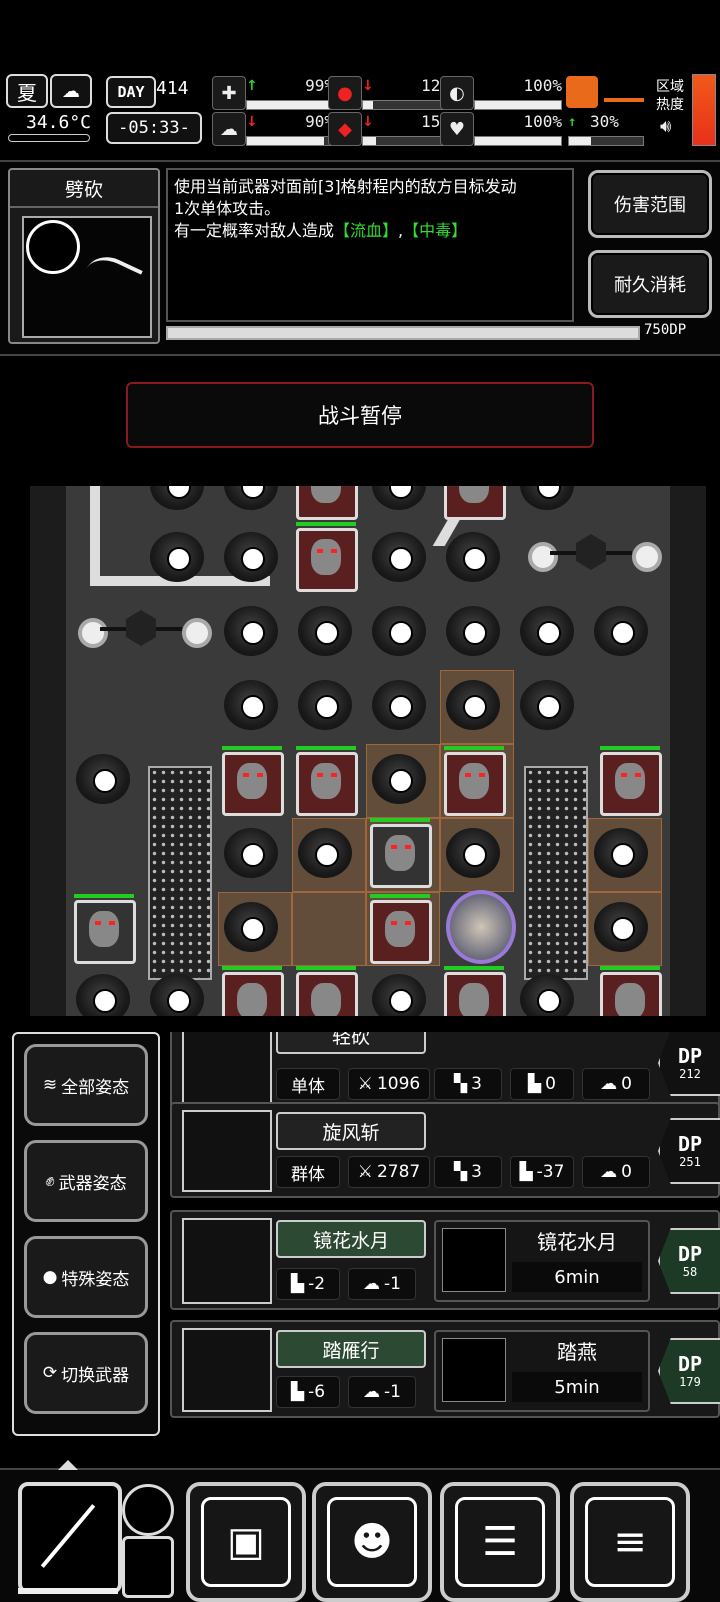  I want to click on notebook-icon: ☰, so click(500, 1542).